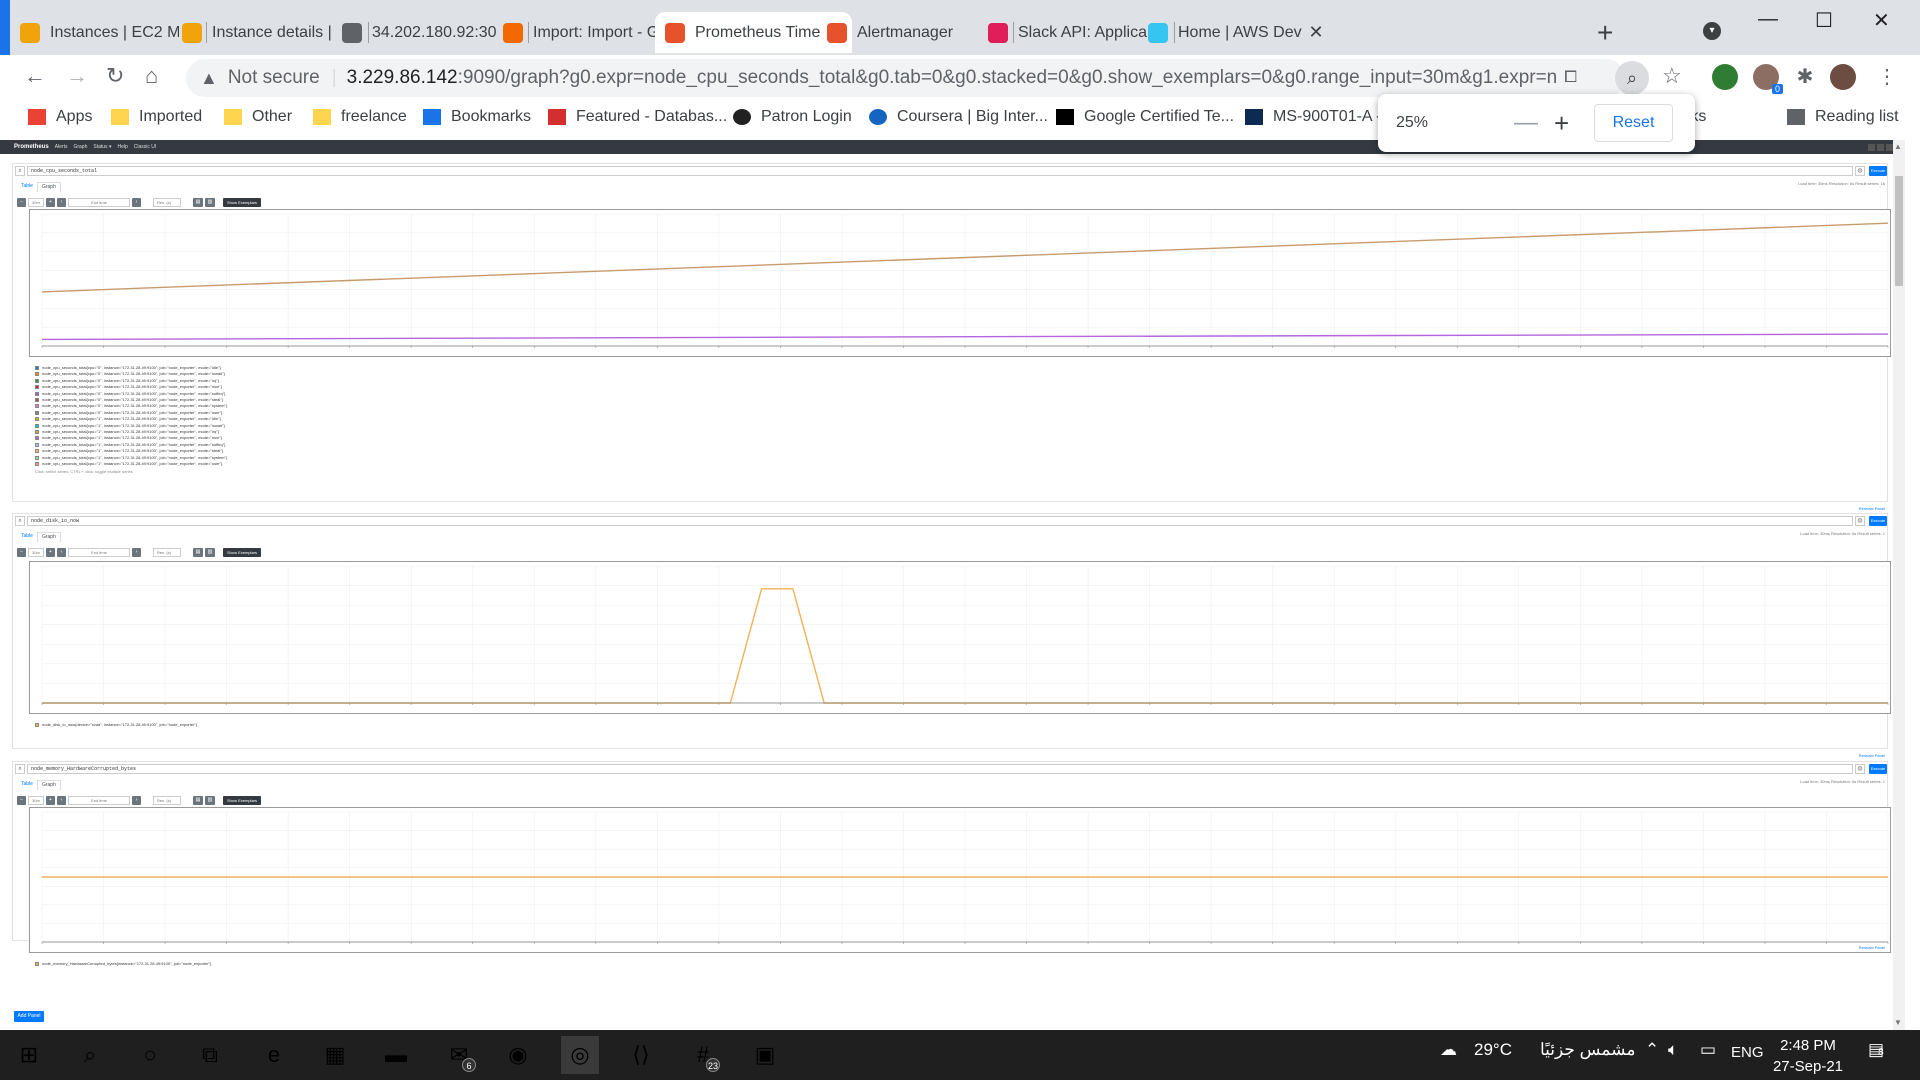 This screenshot has height=1080, width=1920. Describe the element at coordinates (198, 552) in the screenshot. I see `unstacked-button: ▤` at that location.